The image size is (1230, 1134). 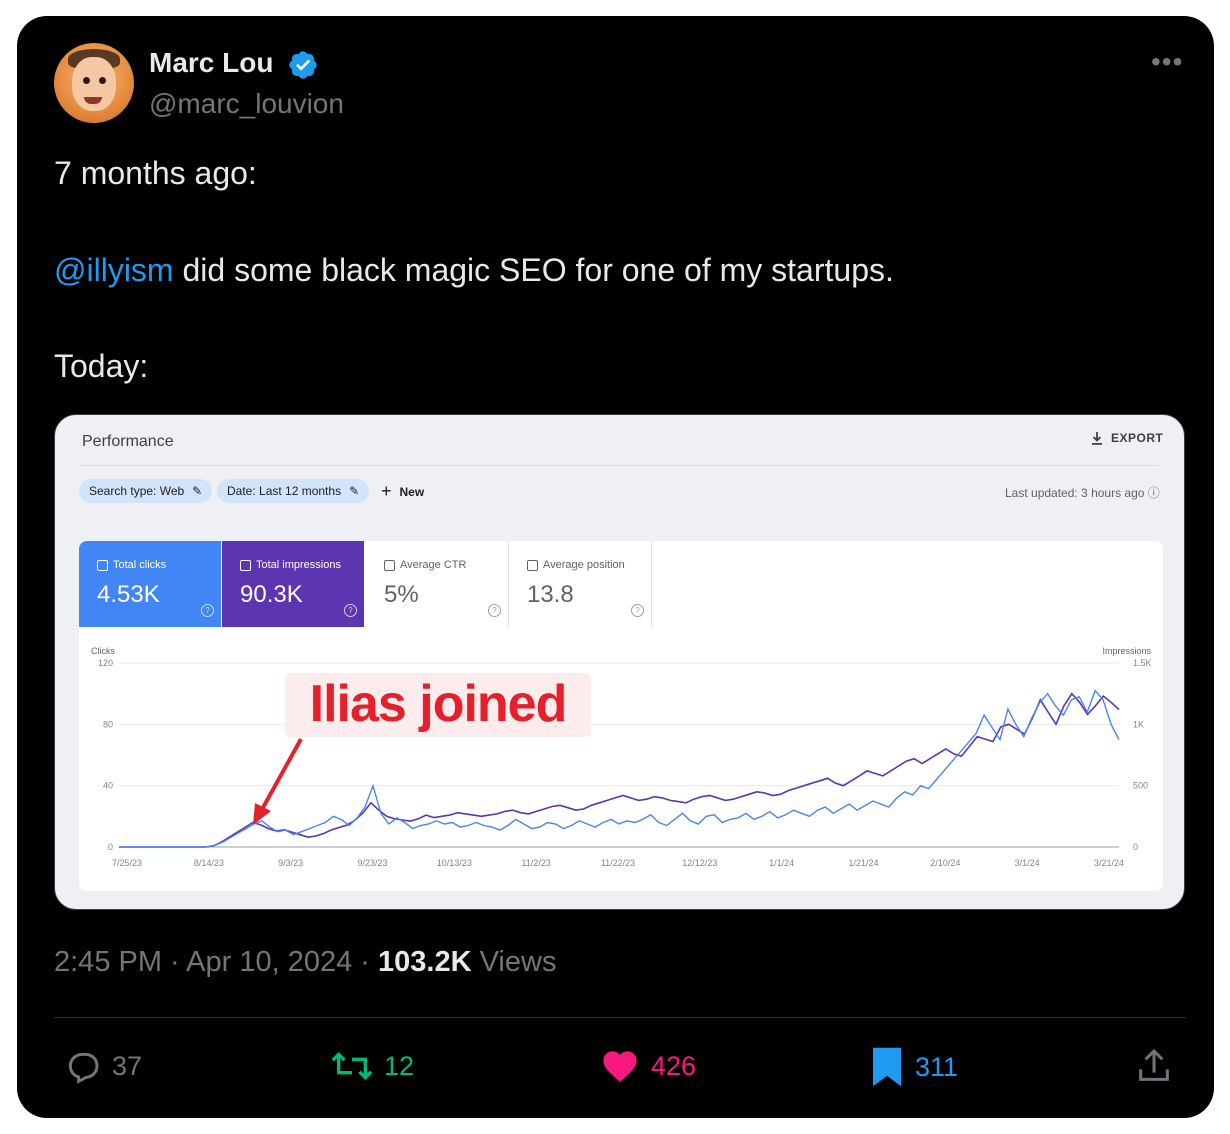 I want to click on y-right-tick-label: 0, so click(x=1135, y=847).